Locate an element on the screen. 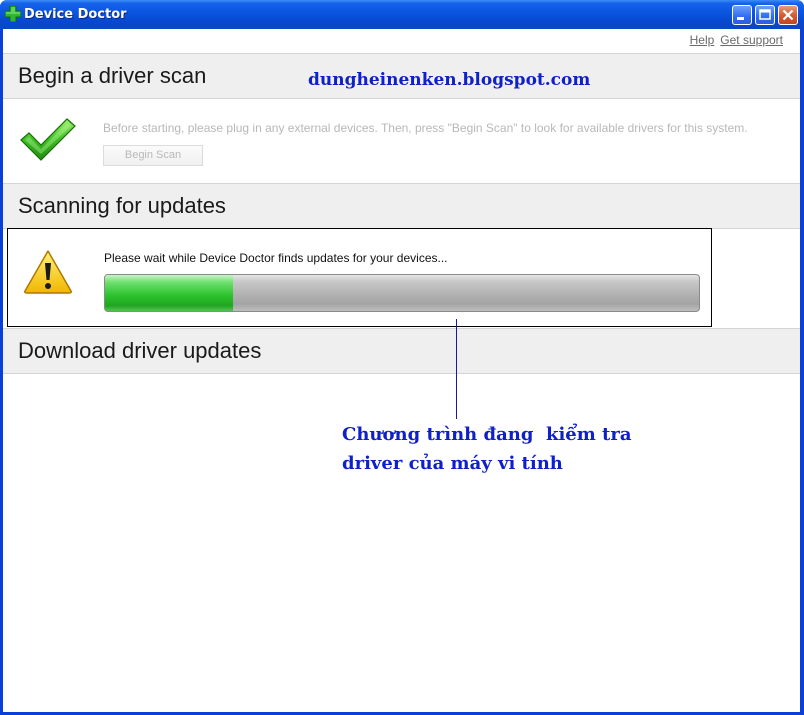 The height and width of the screenshot is (715, 804). section-title-begin-scan: Begin a driver scan is located at coordinates (112, 75).